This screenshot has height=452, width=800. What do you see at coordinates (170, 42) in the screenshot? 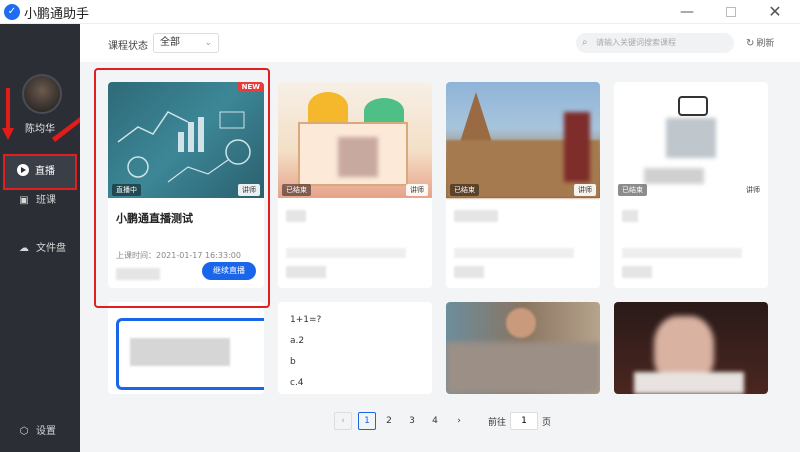
I see `filter-value: 全部` at bounding box center [170, 42].